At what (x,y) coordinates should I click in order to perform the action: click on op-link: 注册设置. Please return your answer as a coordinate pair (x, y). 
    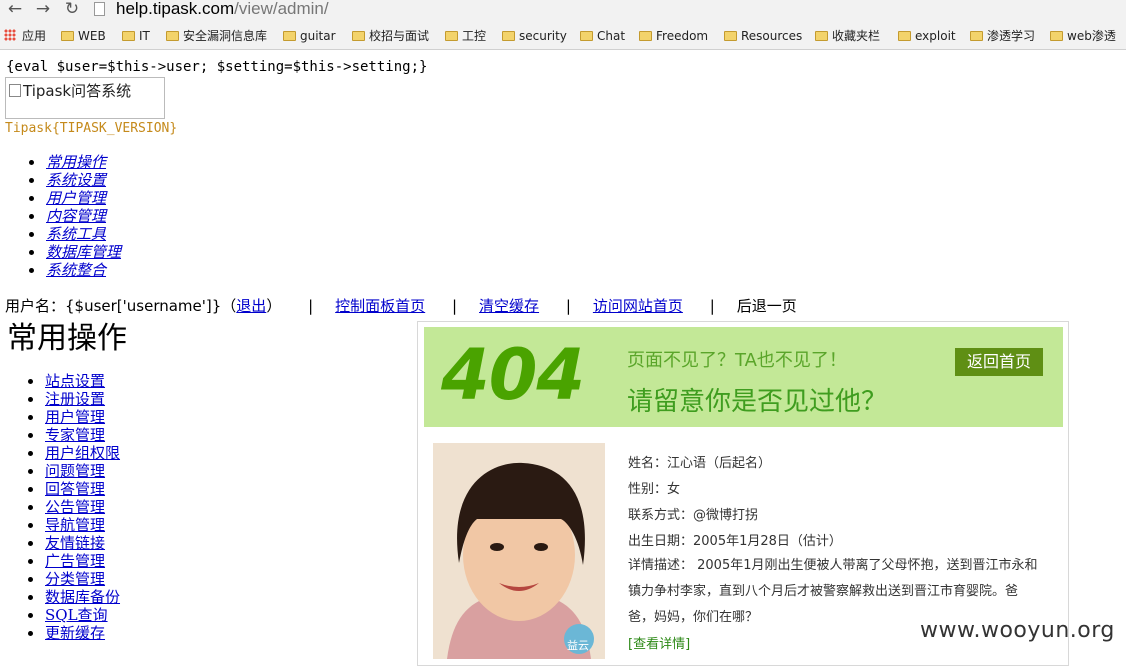
    Looking at the image, I should click on (75, 399).